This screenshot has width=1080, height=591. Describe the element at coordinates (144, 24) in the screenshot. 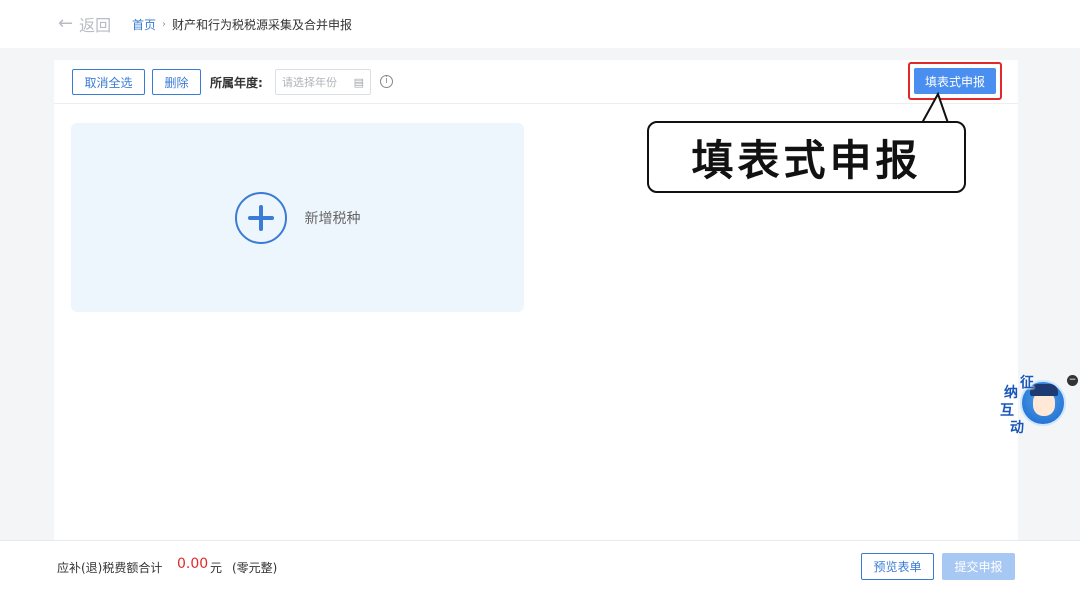

I see `breadcrumb-home: 首页` at that location.